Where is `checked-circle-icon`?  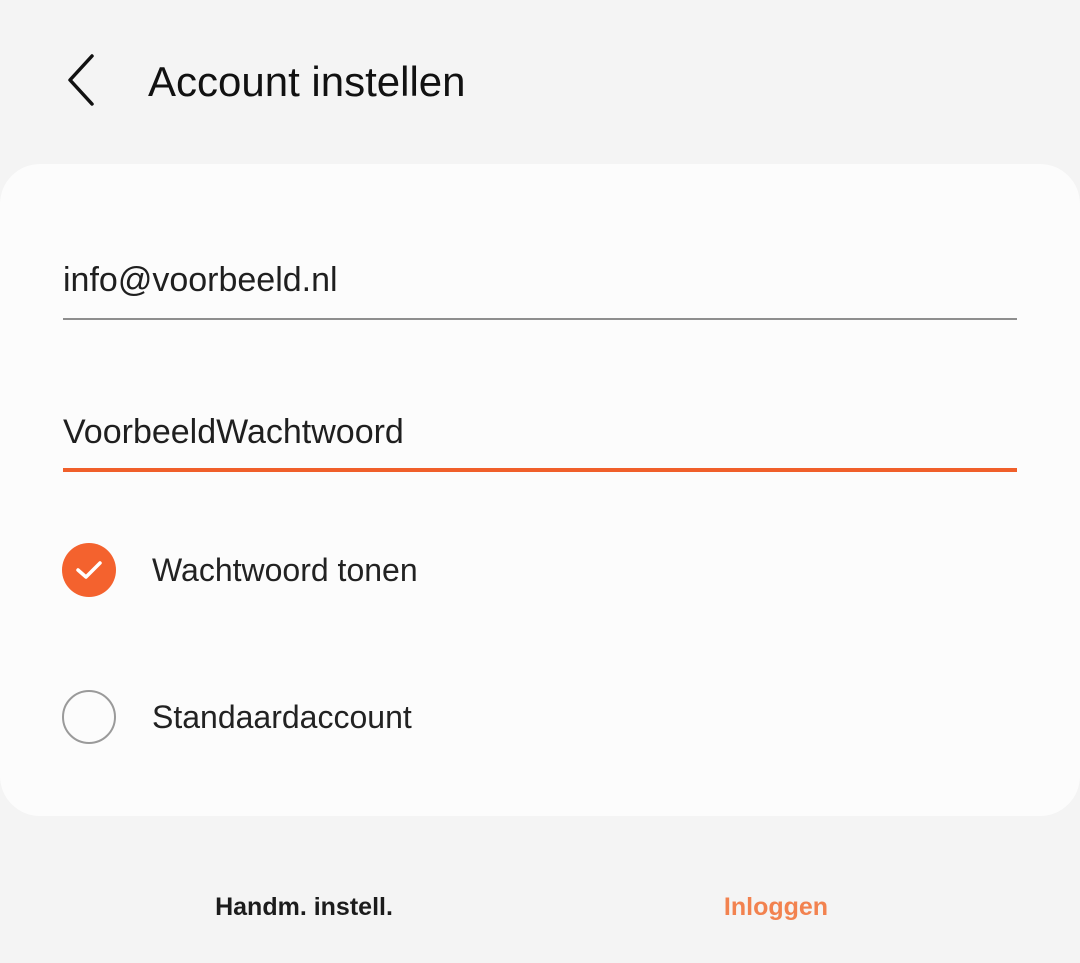 checked-circle-icon is located at coordinates (89, 570).